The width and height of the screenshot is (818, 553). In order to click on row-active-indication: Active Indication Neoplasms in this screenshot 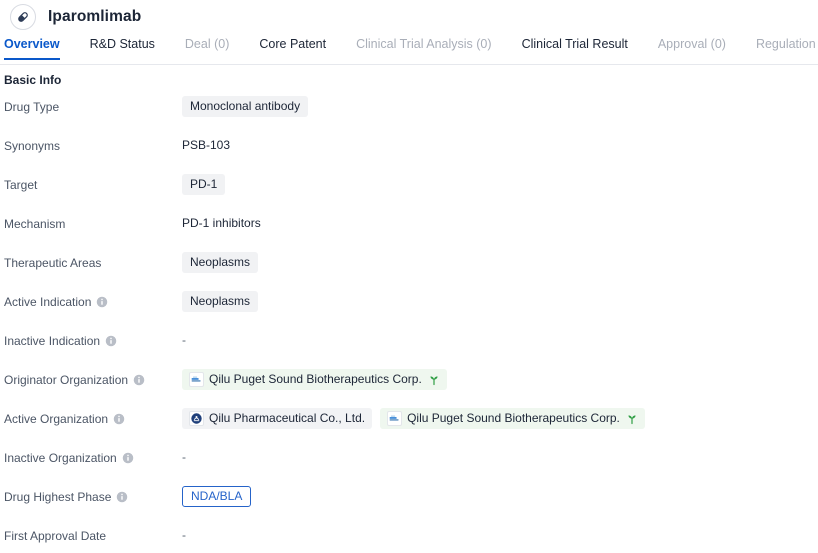, I will do `click(409, 303)`.